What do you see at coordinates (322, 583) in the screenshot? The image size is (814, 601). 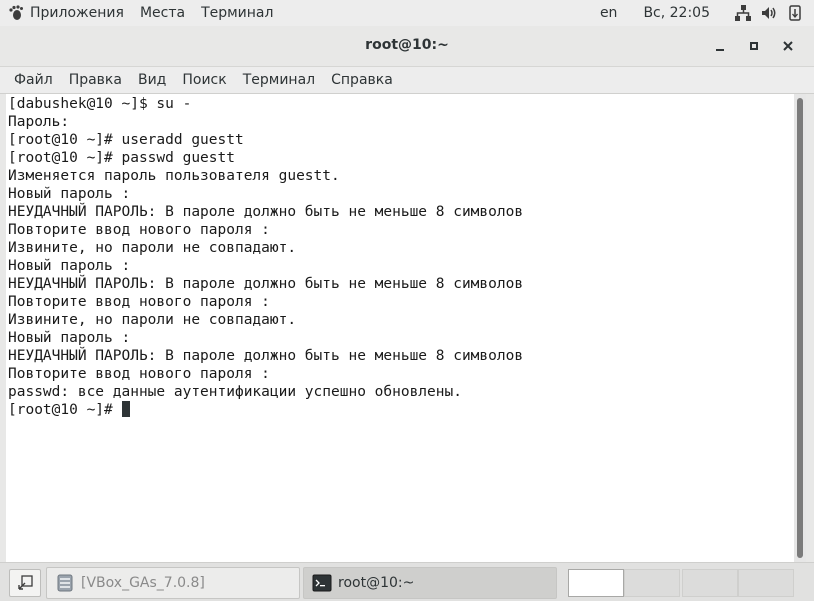 I see `terminal-icon` at bounding box center [322, 583].